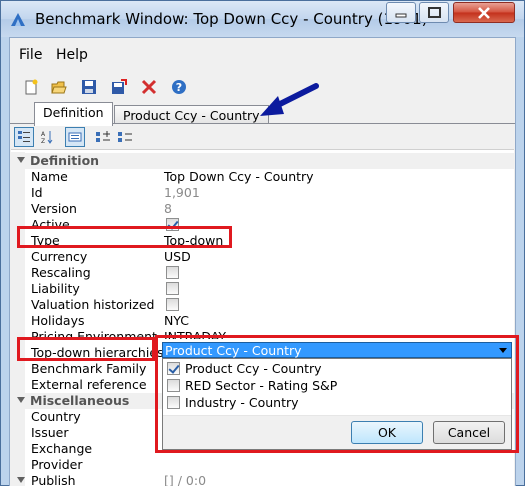 Image resolution: width=525 pixels, height=486 pixels. I want to click on prop-label: Publish, so click(53, 479).